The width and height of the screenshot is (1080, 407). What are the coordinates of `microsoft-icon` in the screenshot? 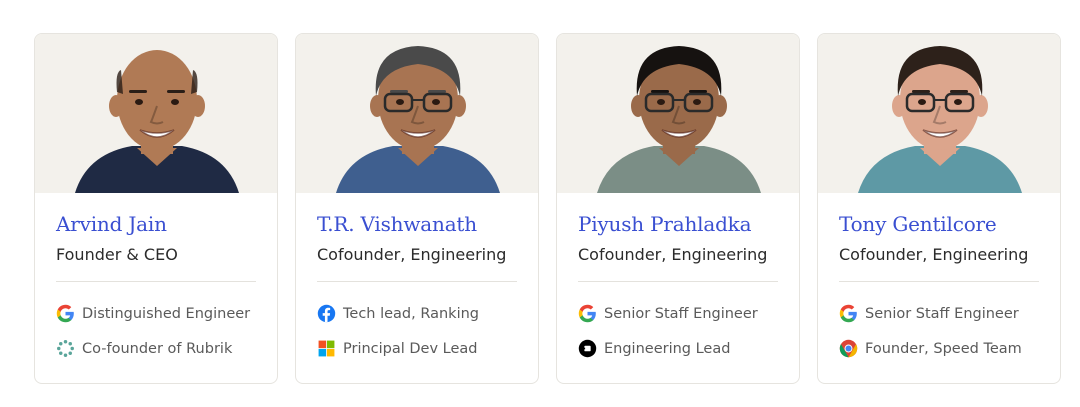 It's located at (326, 348).